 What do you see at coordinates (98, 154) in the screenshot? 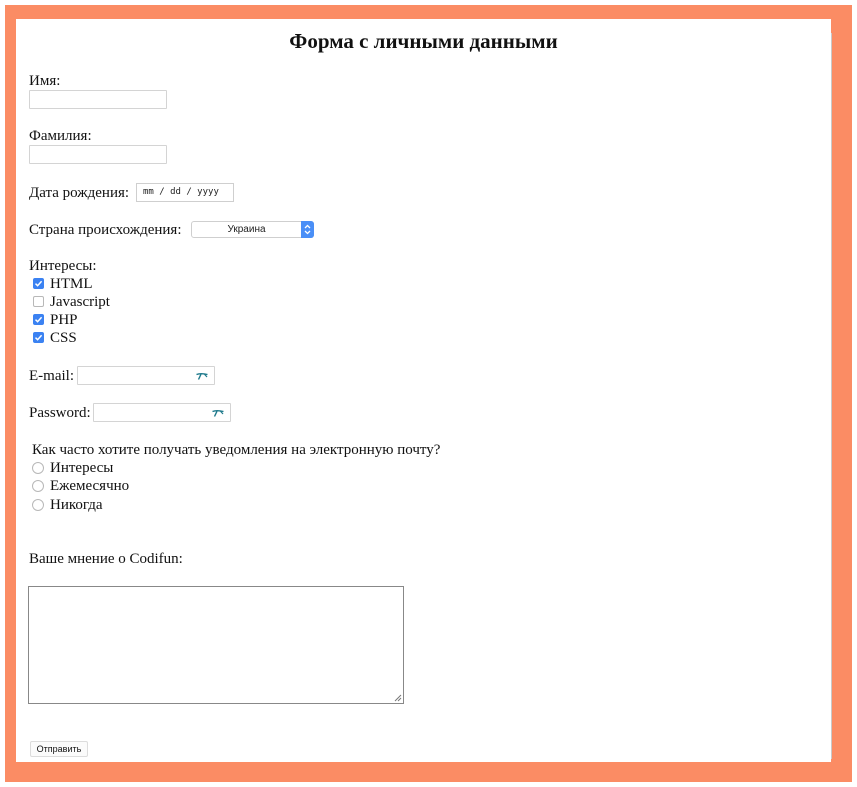
I see `last-name-input` at bounding box center [98, 154].